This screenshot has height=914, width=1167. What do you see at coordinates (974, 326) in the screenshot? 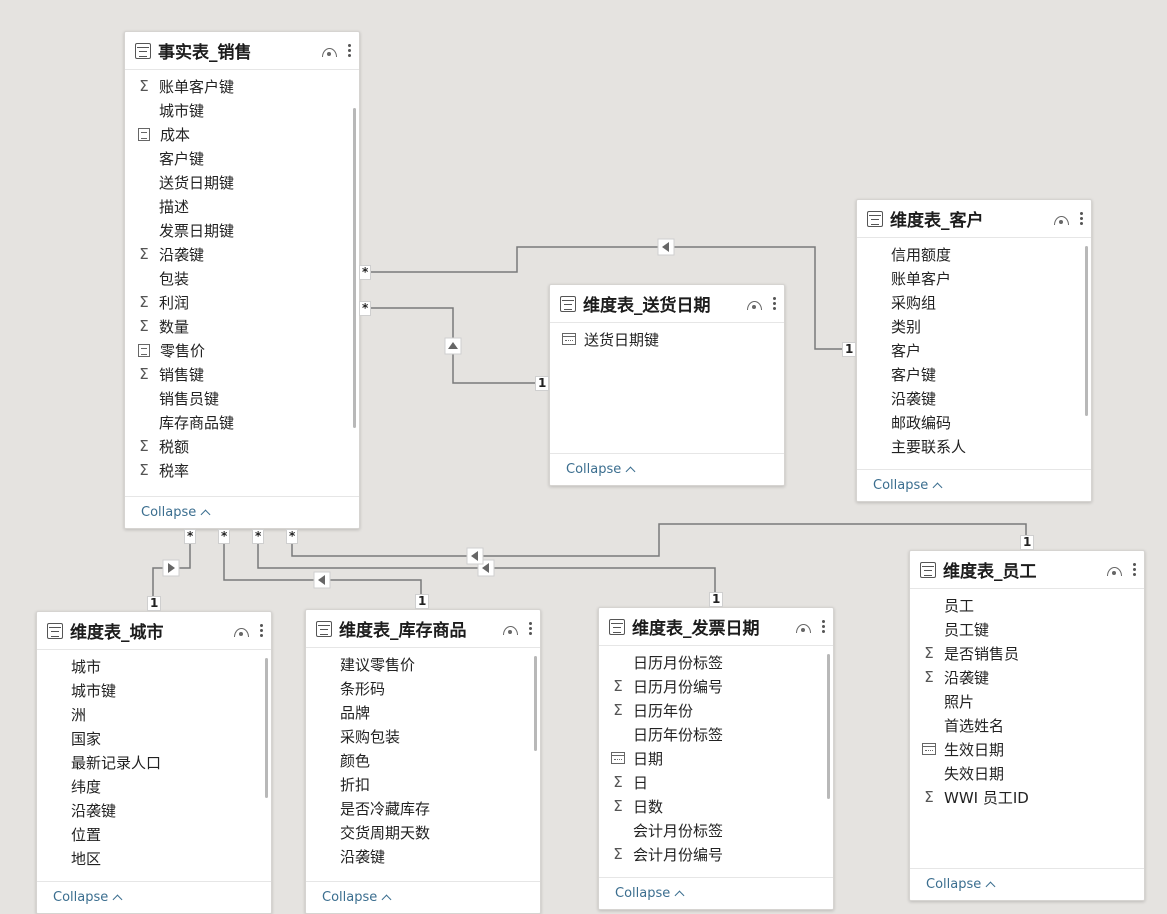
I see `field-item: 类别` at bounding box center [974, 326].